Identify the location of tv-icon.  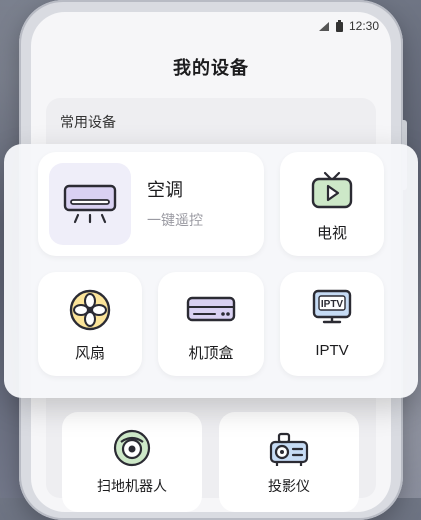
(332, 190).